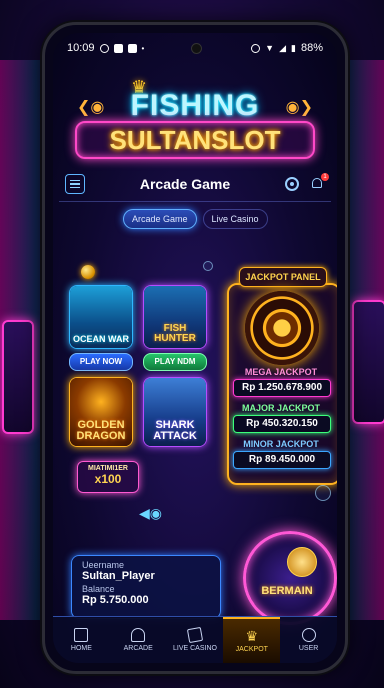 The image size is (384, 688). What do you see at coordinates (75, 184) in the screenshot?
I see `menu-button` at bounding box center [75, 184].